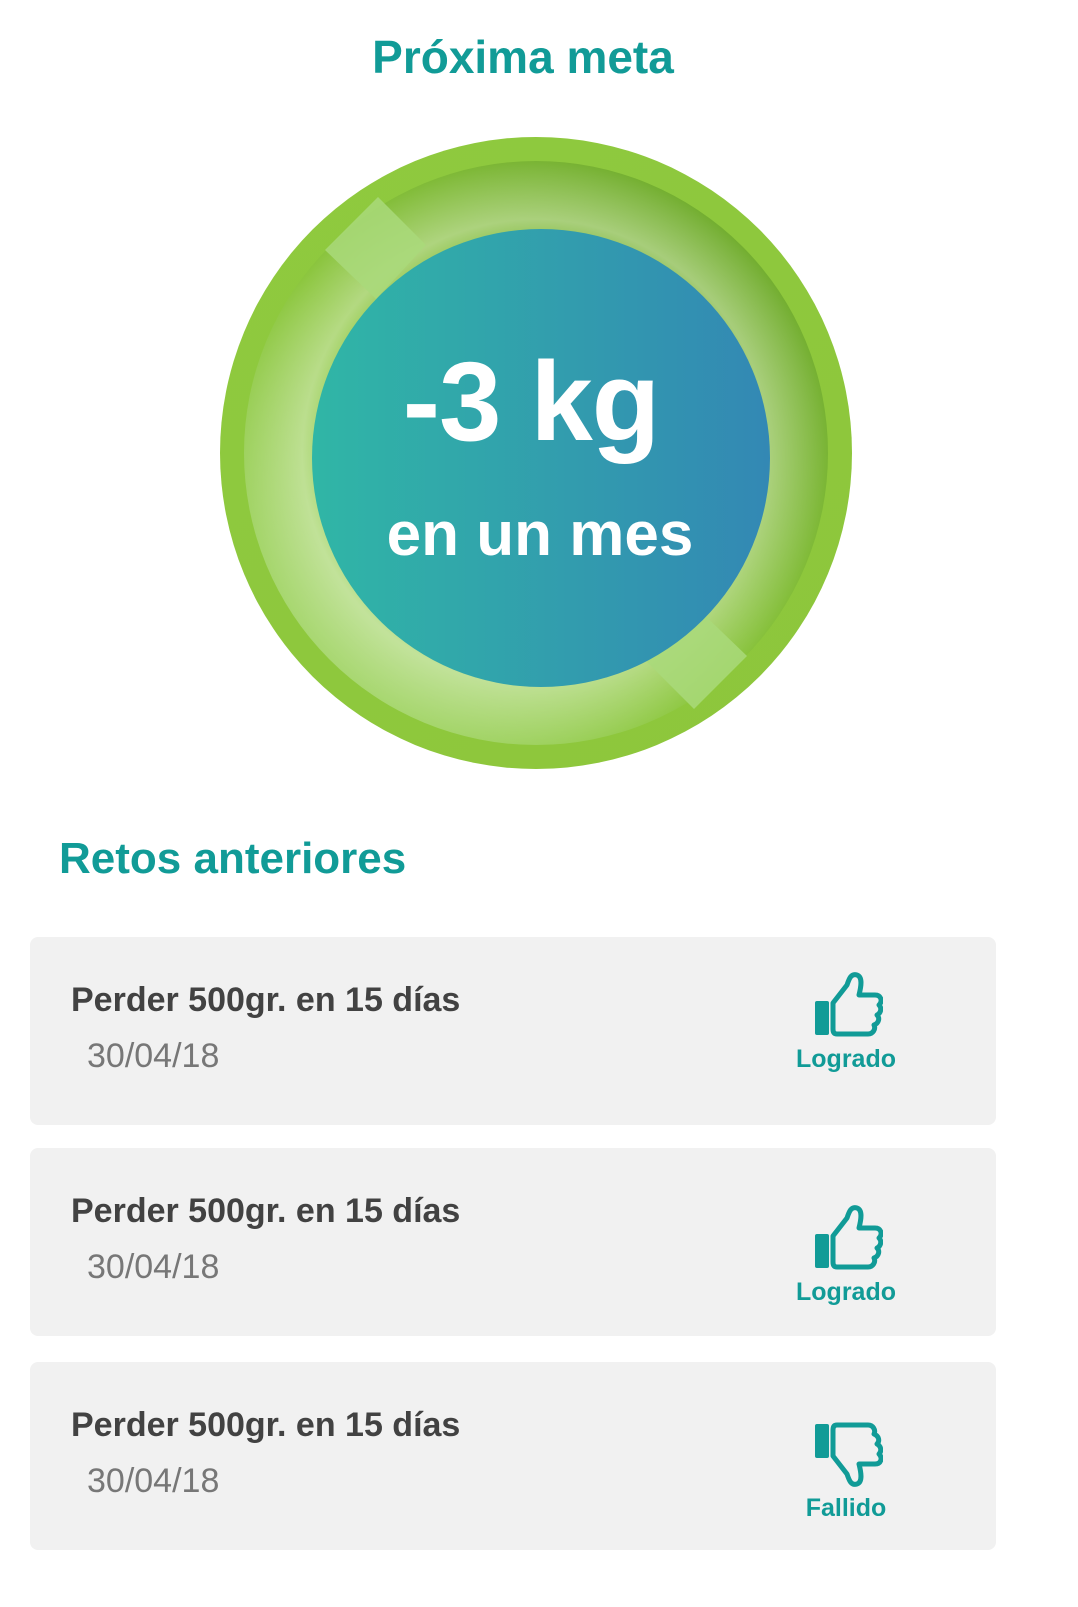 The height and width of the screenshot is (1607, 1078). What do you see at coordinates (233, 858) in the screenshot?
I see `section-title: Retos anteriores` at bounding box center [233, 858].